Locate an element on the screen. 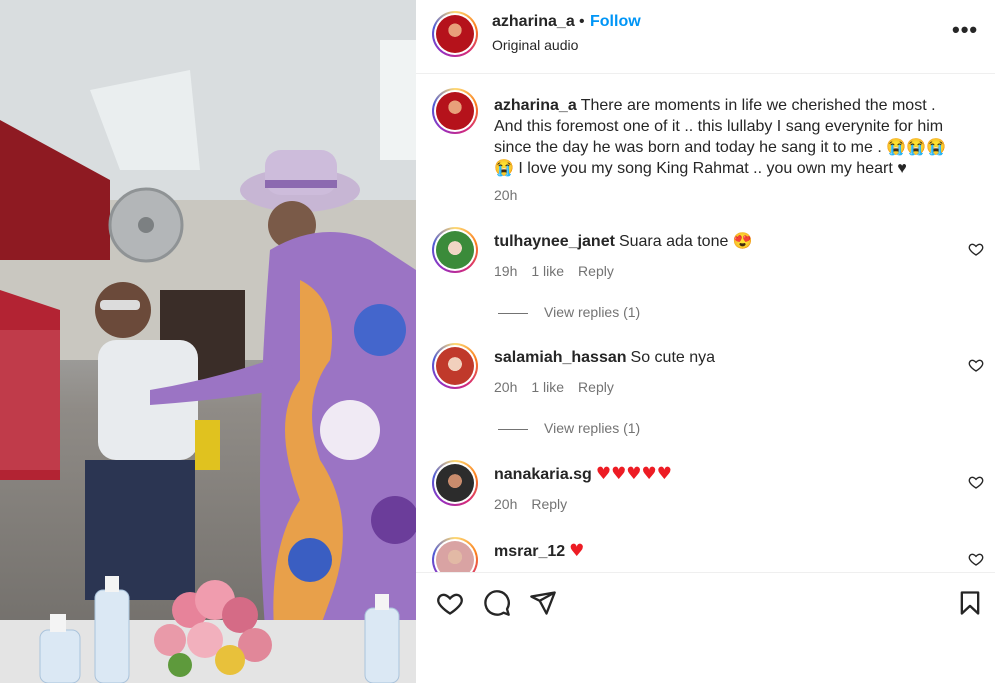  comment-text: nanakaria.sg ♥♥♥♥♥ is located at coordinates (729, 474).